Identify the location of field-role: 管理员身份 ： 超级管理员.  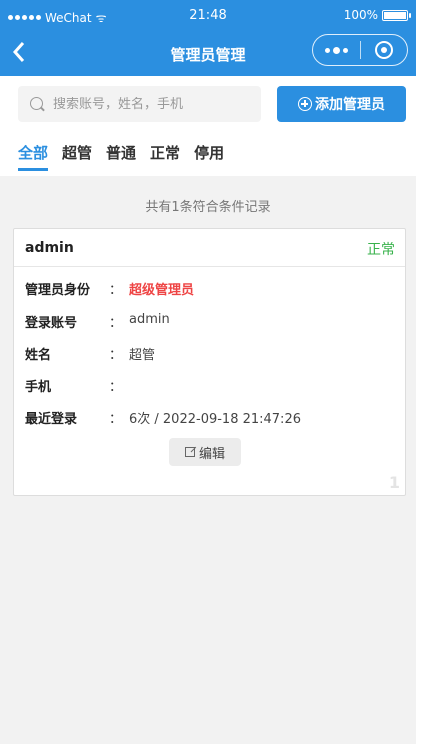
(109, 289).